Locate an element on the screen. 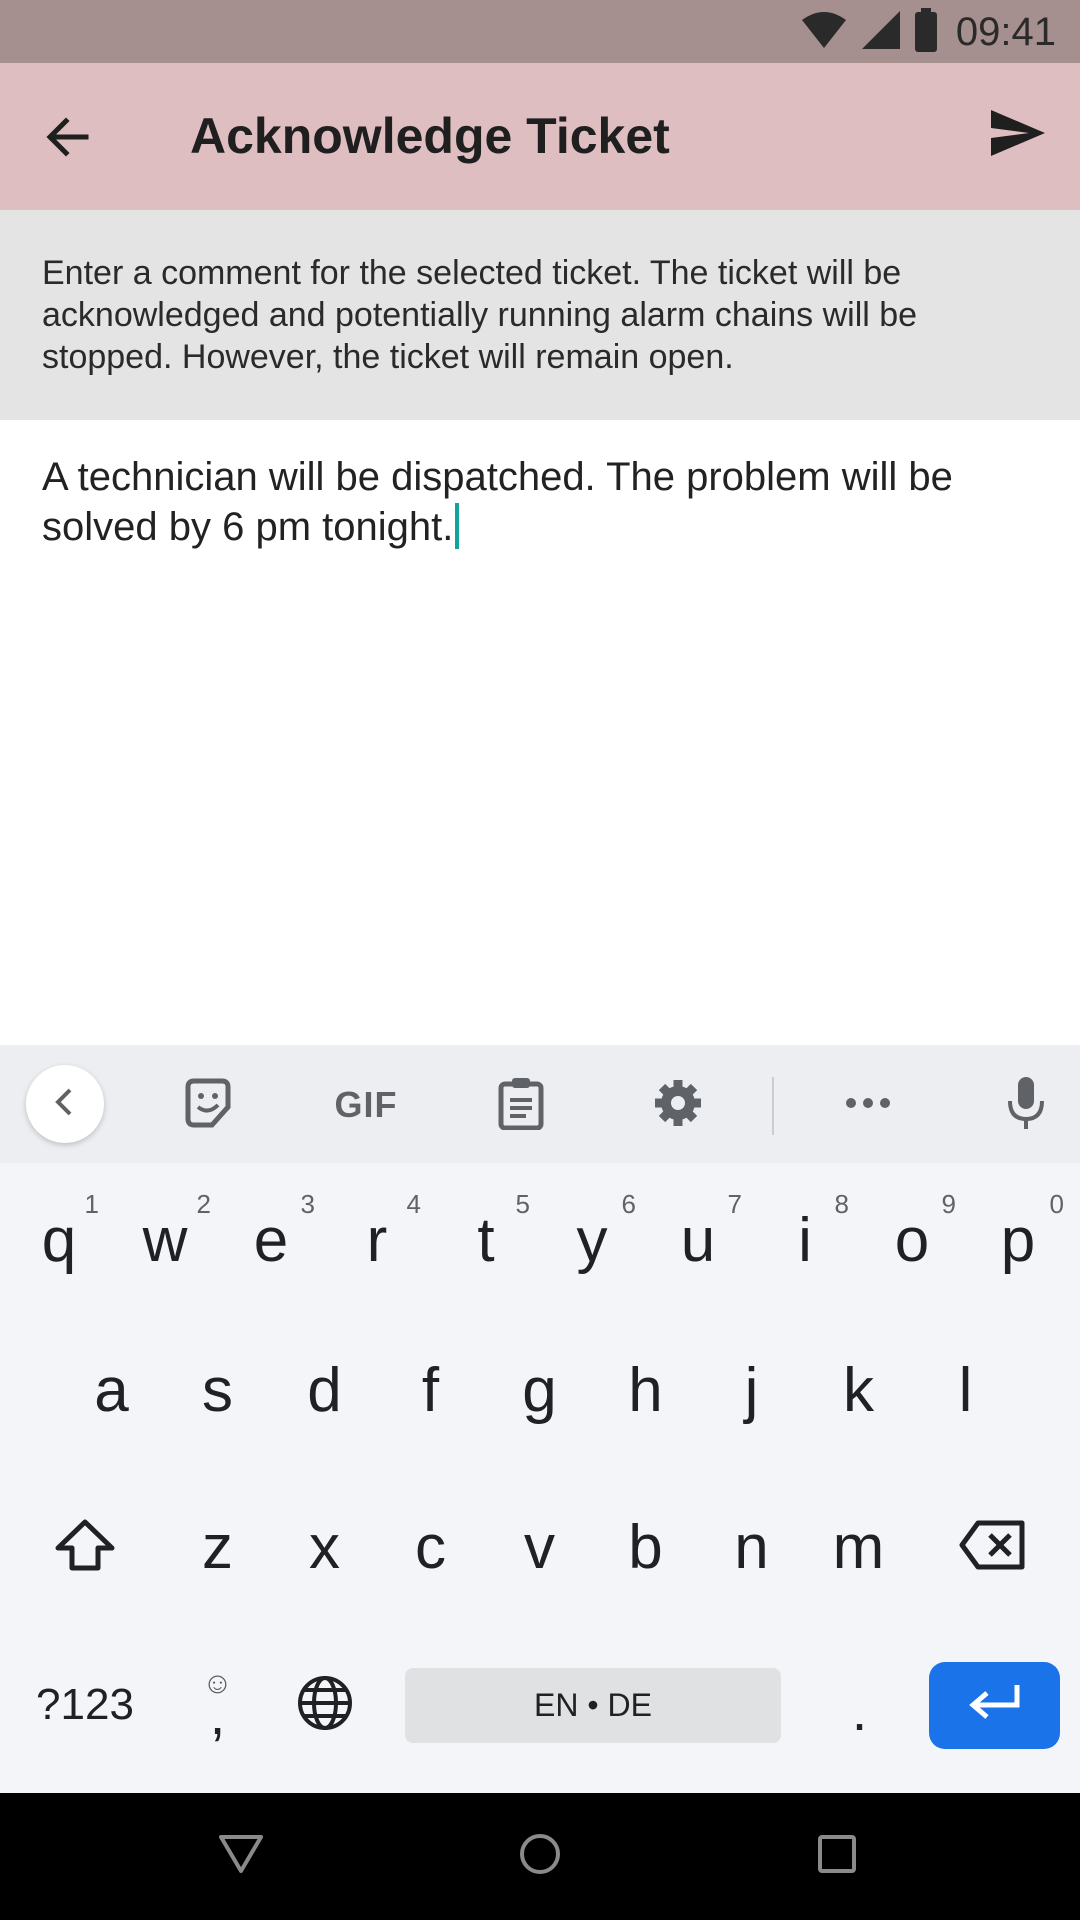 This screenshot has height=1920, width=1080. key-label: z is located at coordinates (217, 1547).